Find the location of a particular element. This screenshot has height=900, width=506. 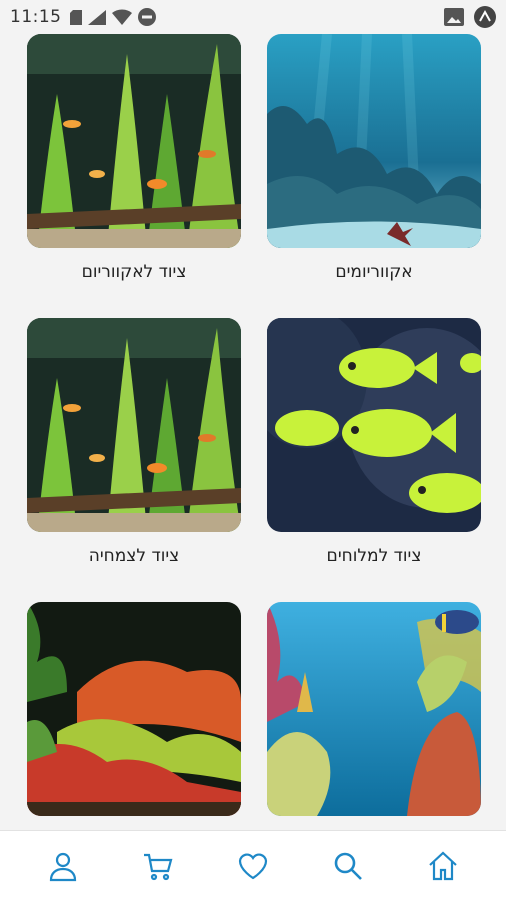

category-tile-aquariums is located at coordinates (374, 141).